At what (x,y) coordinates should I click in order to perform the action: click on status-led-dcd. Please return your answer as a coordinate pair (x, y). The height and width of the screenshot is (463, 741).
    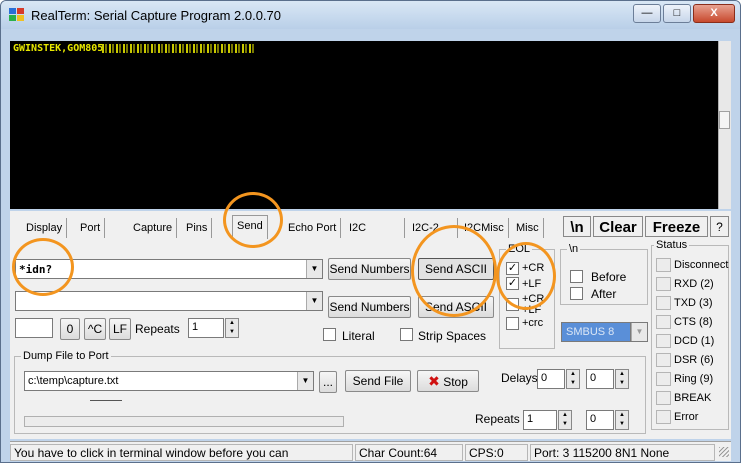
    Looking at the image, I should click on (663, 341).